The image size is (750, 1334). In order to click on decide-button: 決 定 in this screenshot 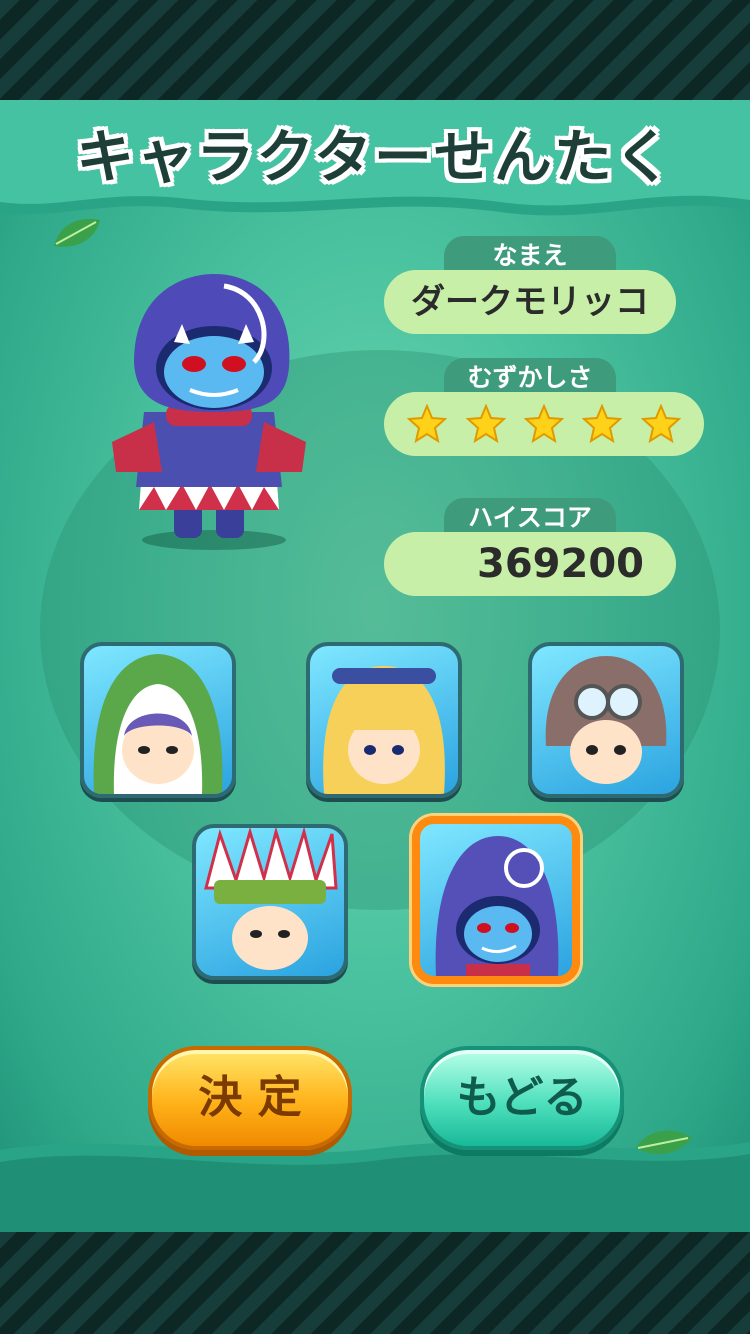, I will do `click(250, 1098)`.